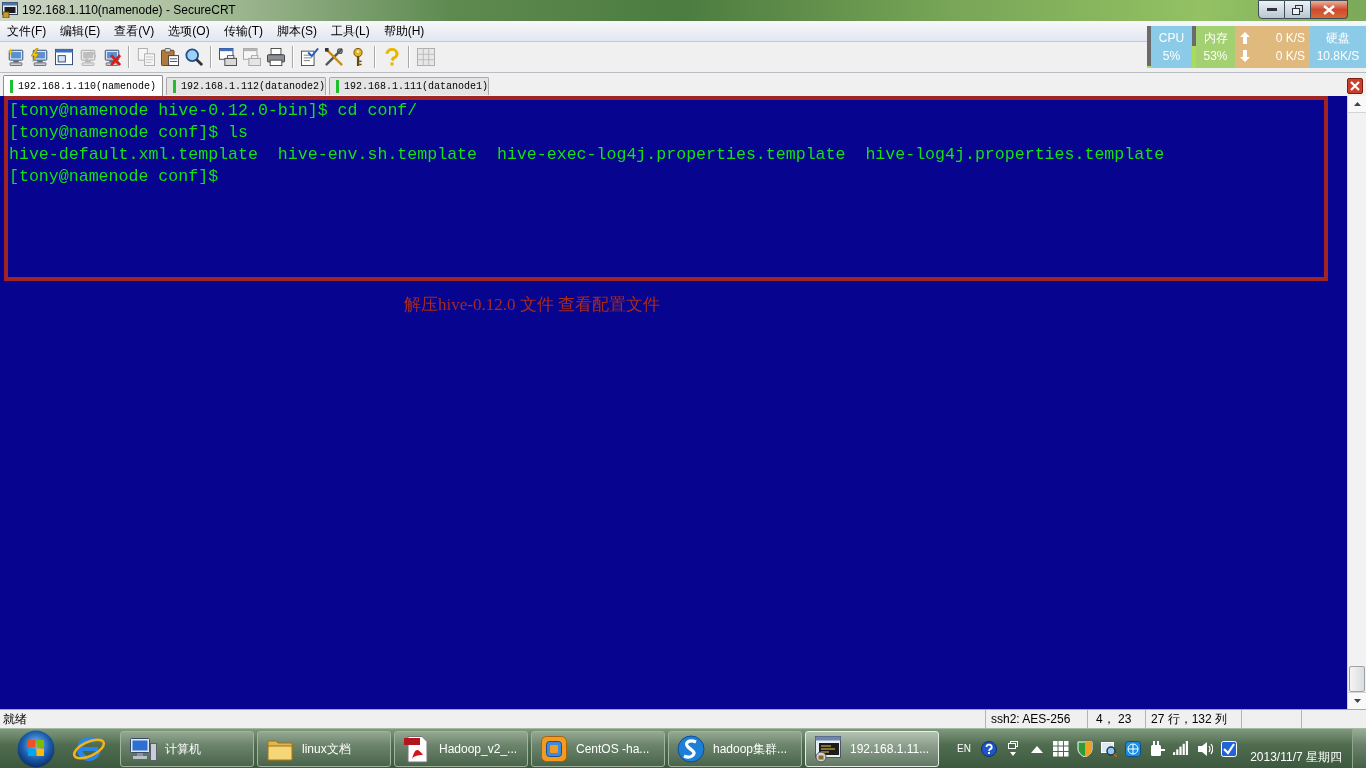  Describe the element at coordinates (1156, 748) in the screenshot. I see `plug-icon` at that location.